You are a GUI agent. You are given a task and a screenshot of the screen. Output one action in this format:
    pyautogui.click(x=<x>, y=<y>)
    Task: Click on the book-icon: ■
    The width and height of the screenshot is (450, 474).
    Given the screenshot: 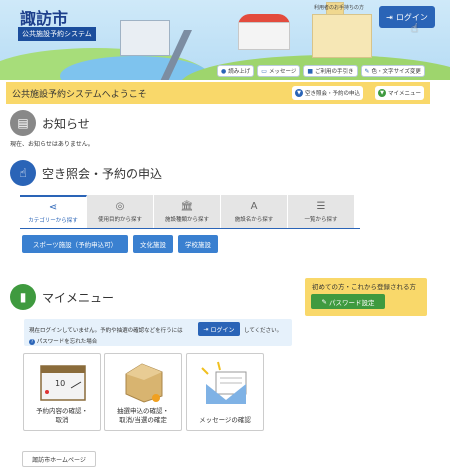 What is the action you would take?
    pyautogui.click(x=310, y=71)
    